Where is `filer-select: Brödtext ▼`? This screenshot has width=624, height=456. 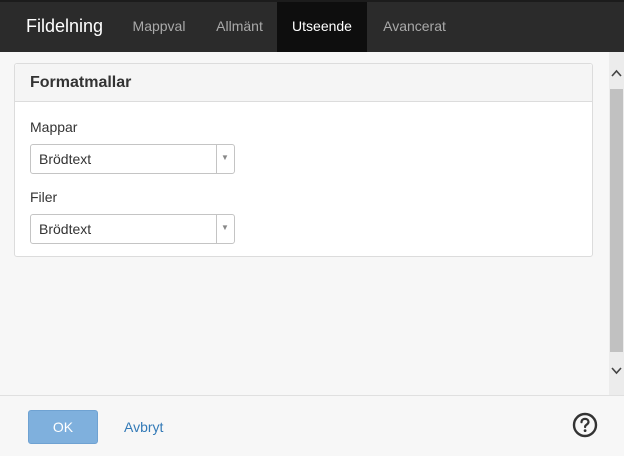 filer-select: Brödtext ▼ is located at coordinates (132, 229).